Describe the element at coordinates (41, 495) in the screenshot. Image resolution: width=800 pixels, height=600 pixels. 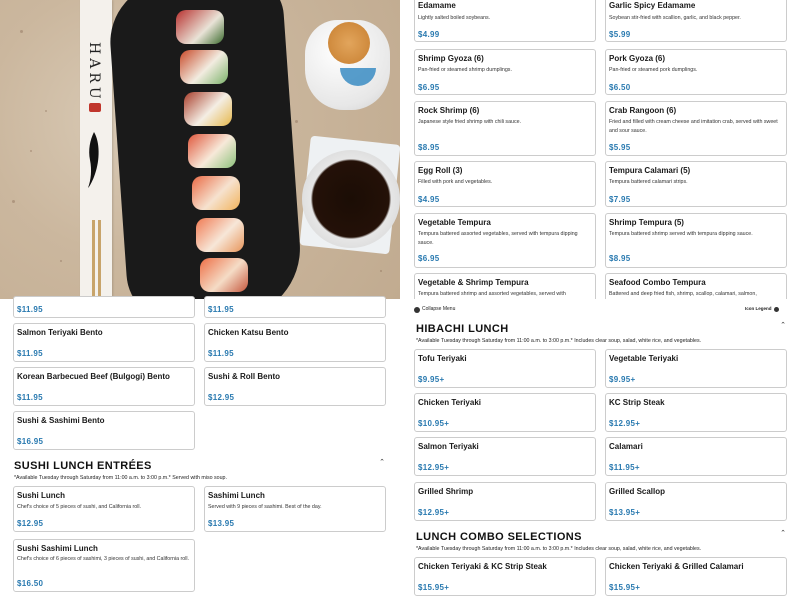
I see `item-name: Sushi Lunch` at that location.